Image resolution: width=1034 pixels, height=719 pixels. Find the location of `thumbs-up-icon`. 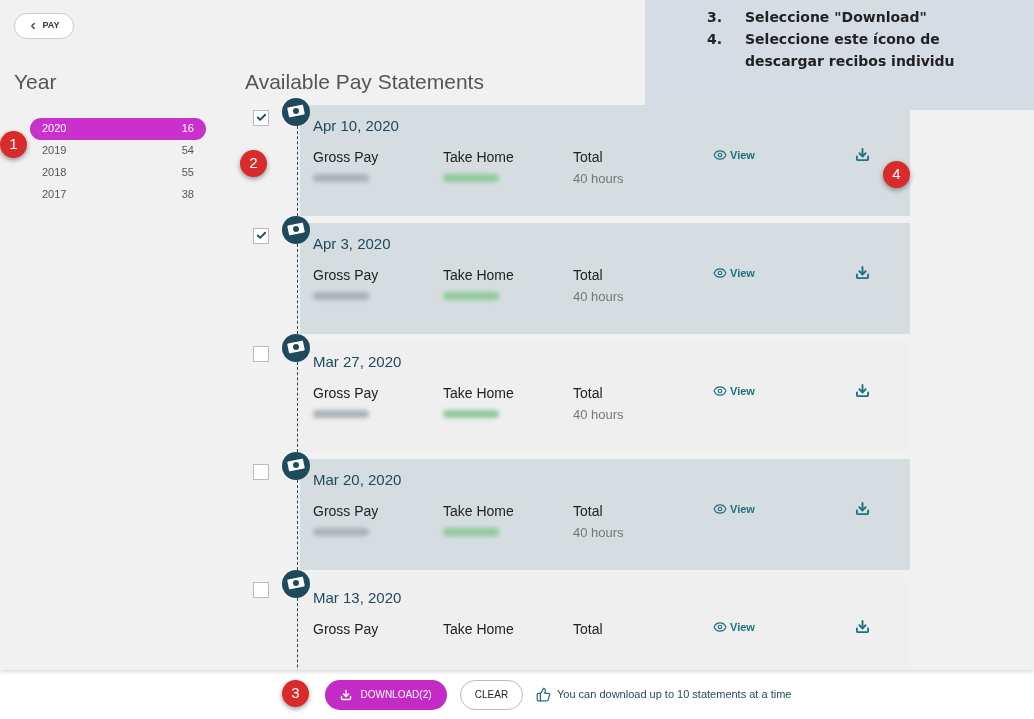

thumbs-up-icon is located at coordinates (543, 694).